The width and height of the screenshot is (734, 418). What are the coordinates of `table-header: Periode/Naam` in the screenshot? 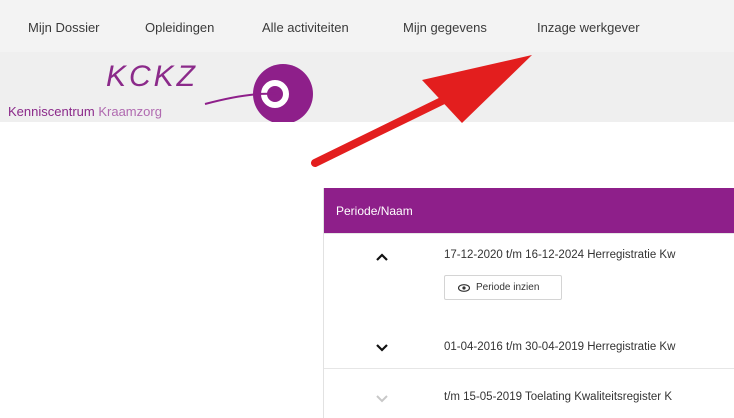 It's located at (529, 210).